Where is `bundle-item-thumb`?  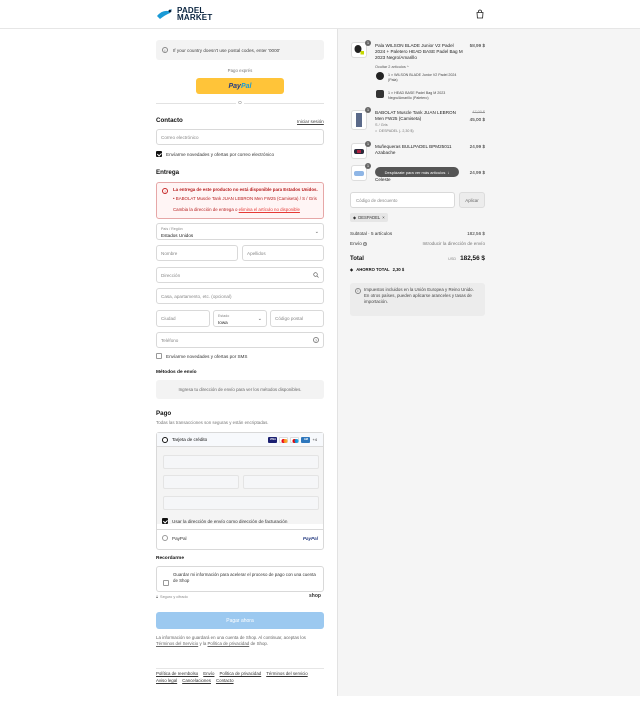 bundle-item-thumb is located at coordinates (380, 94).